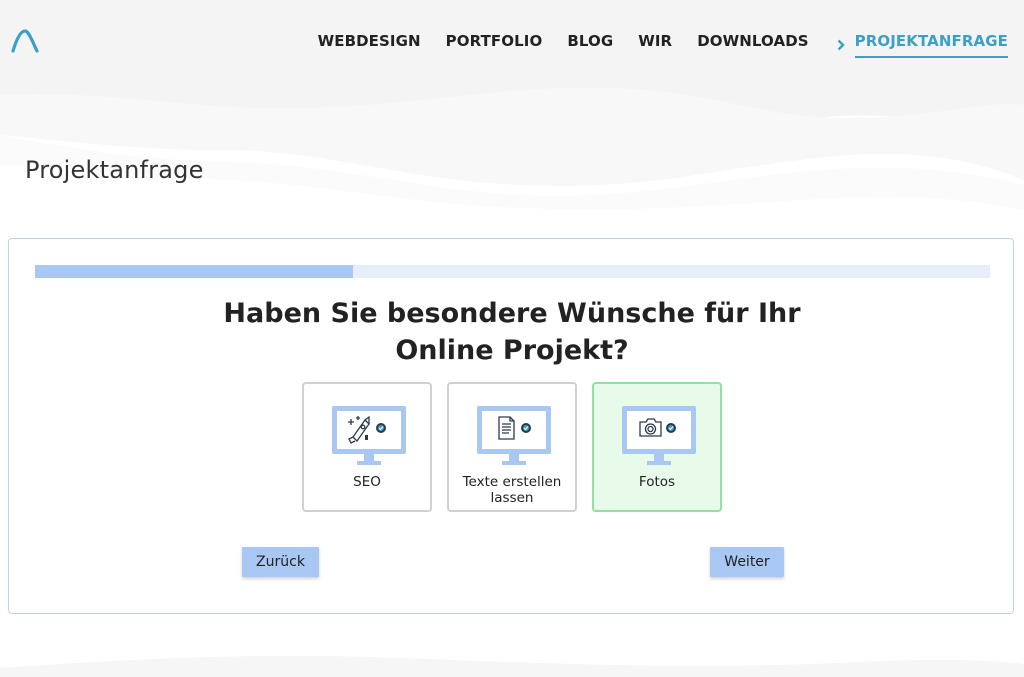 This screenshot has width=1024, height=677. What do you see at coordinates (752, 41) in the screenshot?
I see `nav-downloads: DOWNLOADS` at bounding box center [752, 41].